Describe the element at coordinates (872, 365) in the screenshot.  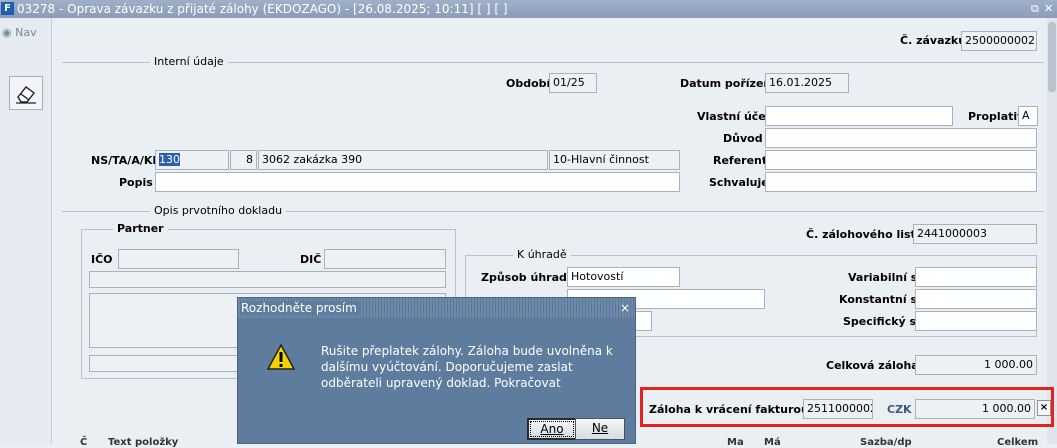
I see `celkova-zaloha-label: Celková záloha` at that location.